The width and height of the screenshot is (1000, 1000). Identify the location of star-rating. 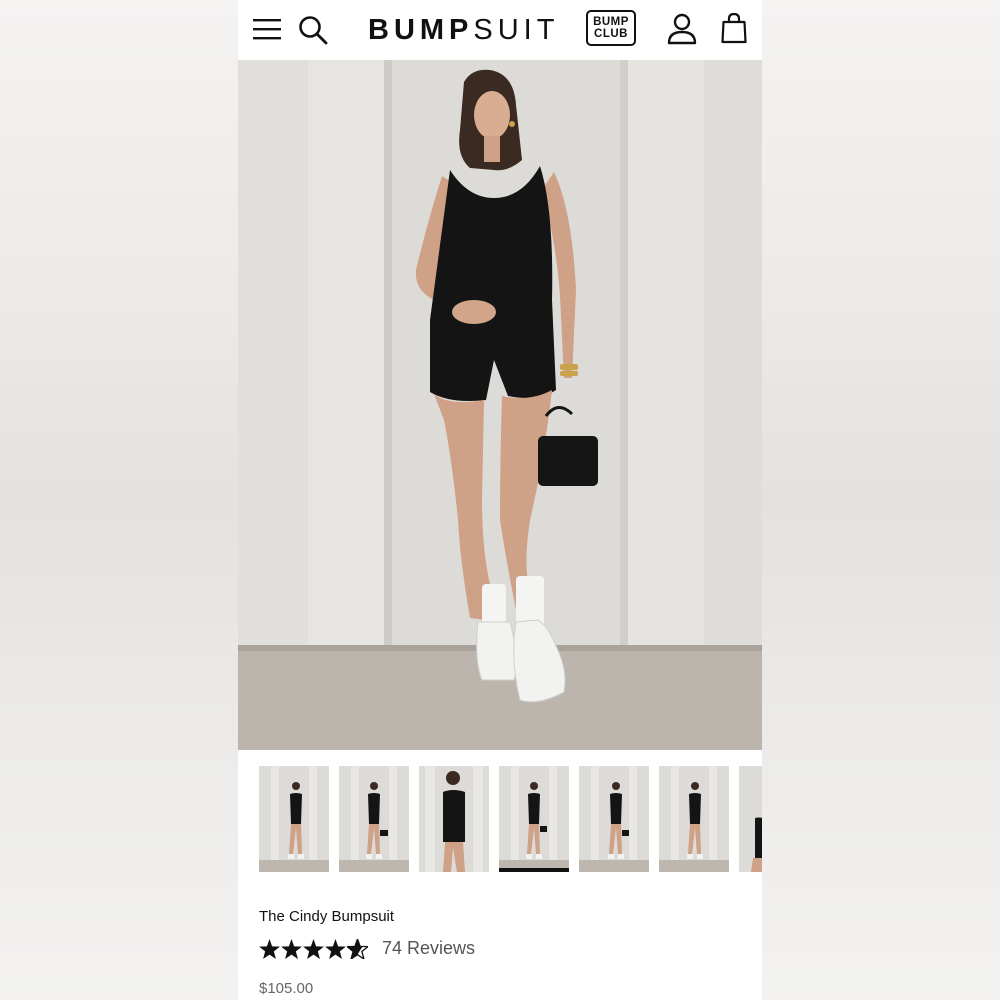
(313, 948).